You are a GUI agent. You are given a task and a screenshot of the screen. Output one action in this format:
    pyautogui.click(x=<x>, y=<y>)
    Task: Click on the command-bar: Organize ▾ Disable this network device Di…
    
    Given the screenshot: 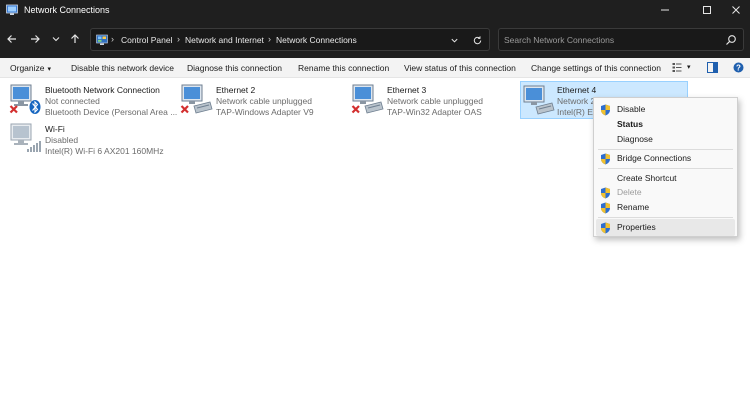 What is the action you would take?
    pyautogui.click(x=375, y=68)
    